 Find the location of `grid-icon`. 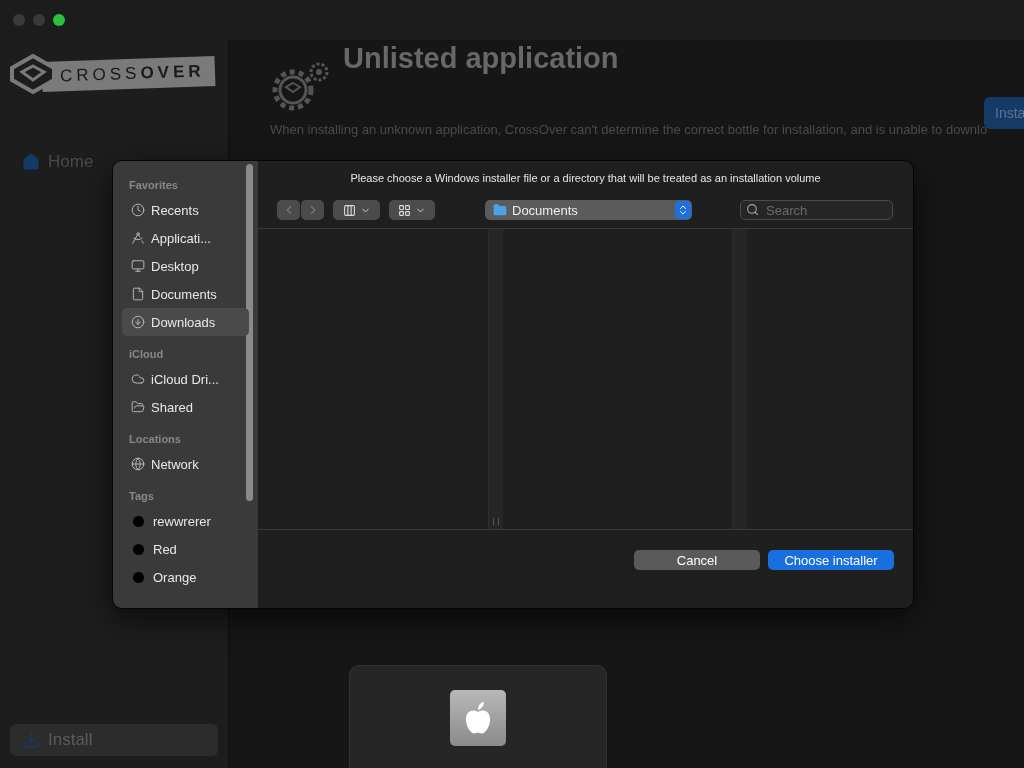

grid-icon is located at coordinates (404, 210).